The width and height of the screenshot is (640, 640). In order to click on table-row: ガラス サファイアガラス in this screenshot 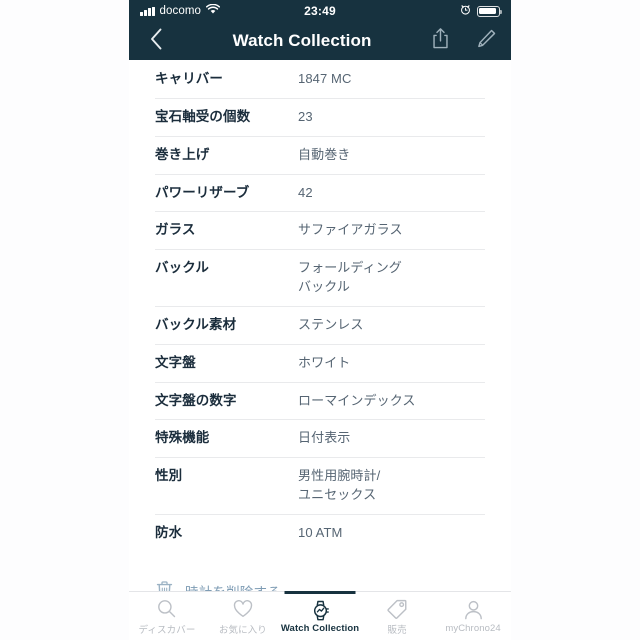, I will do `click(320, 230)`.